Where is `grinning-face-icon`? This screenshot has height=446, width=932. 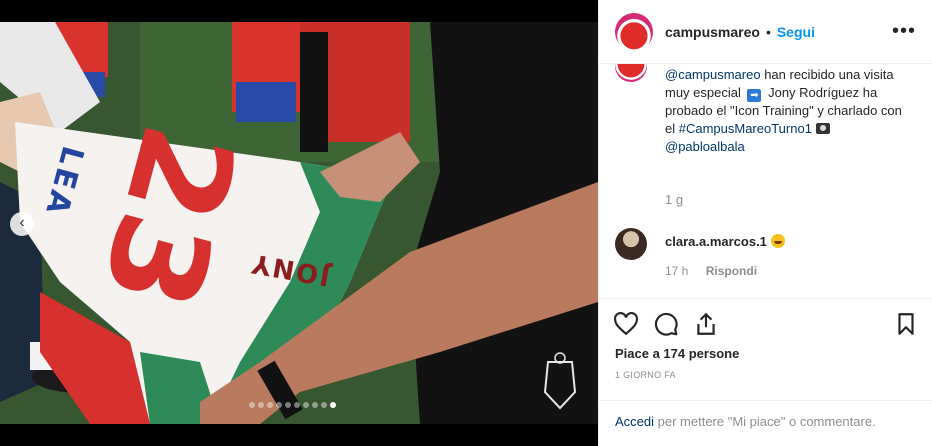
grinning-face-icon is located at coordinates (777, 241).